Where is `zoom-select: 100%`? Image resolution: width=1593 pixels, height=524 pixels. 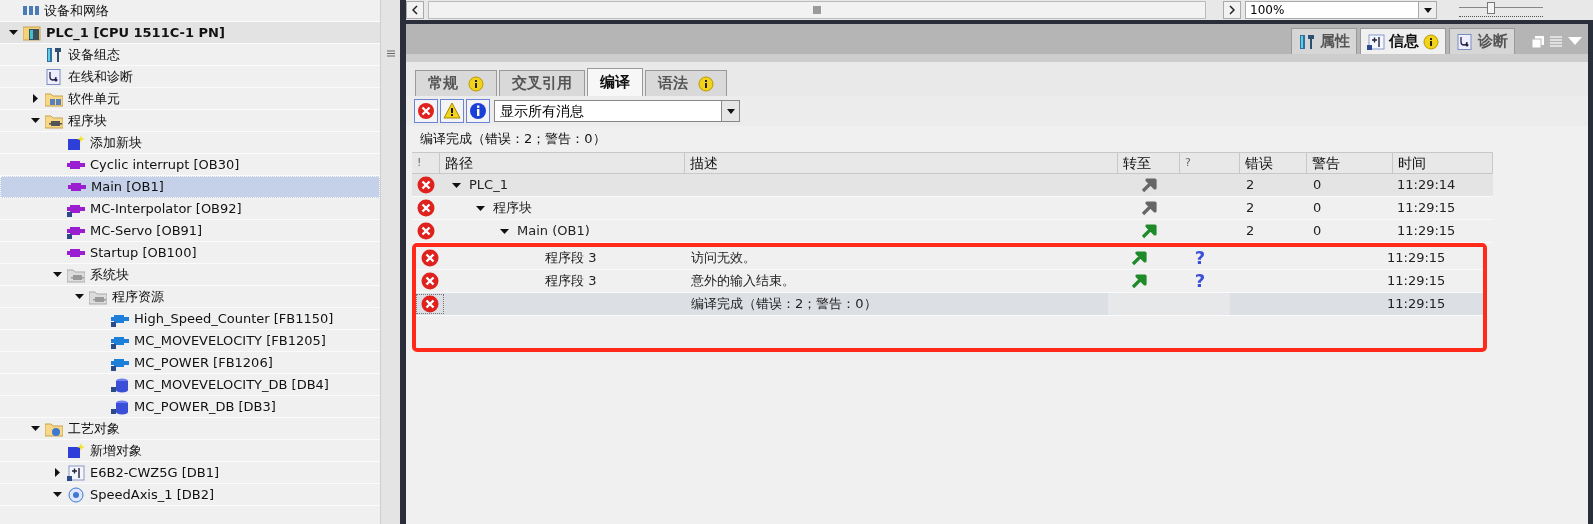 zoom-select: 100% is located at coordinates (1341, 10).